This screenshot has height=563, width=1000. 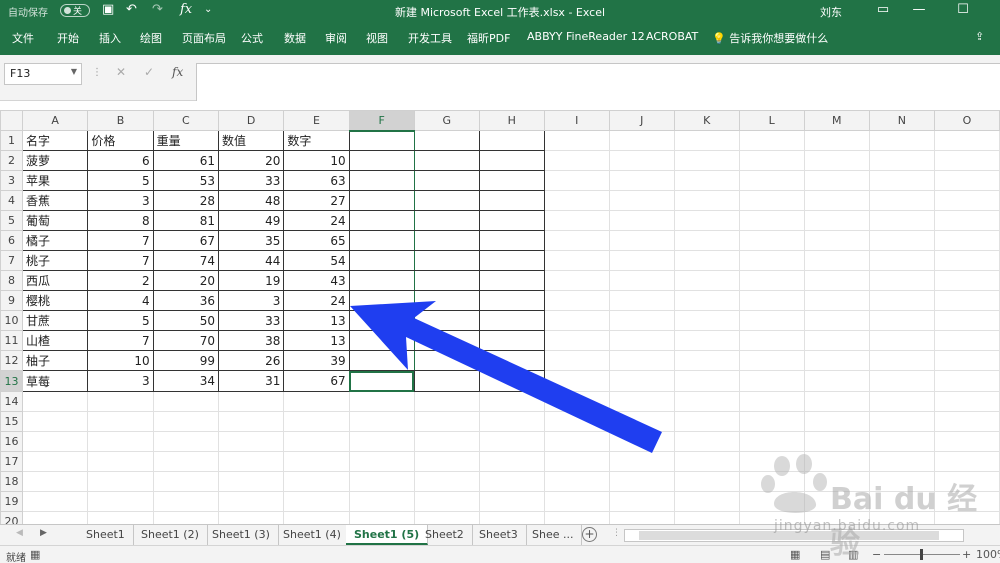 What do you see at coordinates (11, 220) in the screenshot?
I see `row-header: 5` at bounding box center [11, 220].